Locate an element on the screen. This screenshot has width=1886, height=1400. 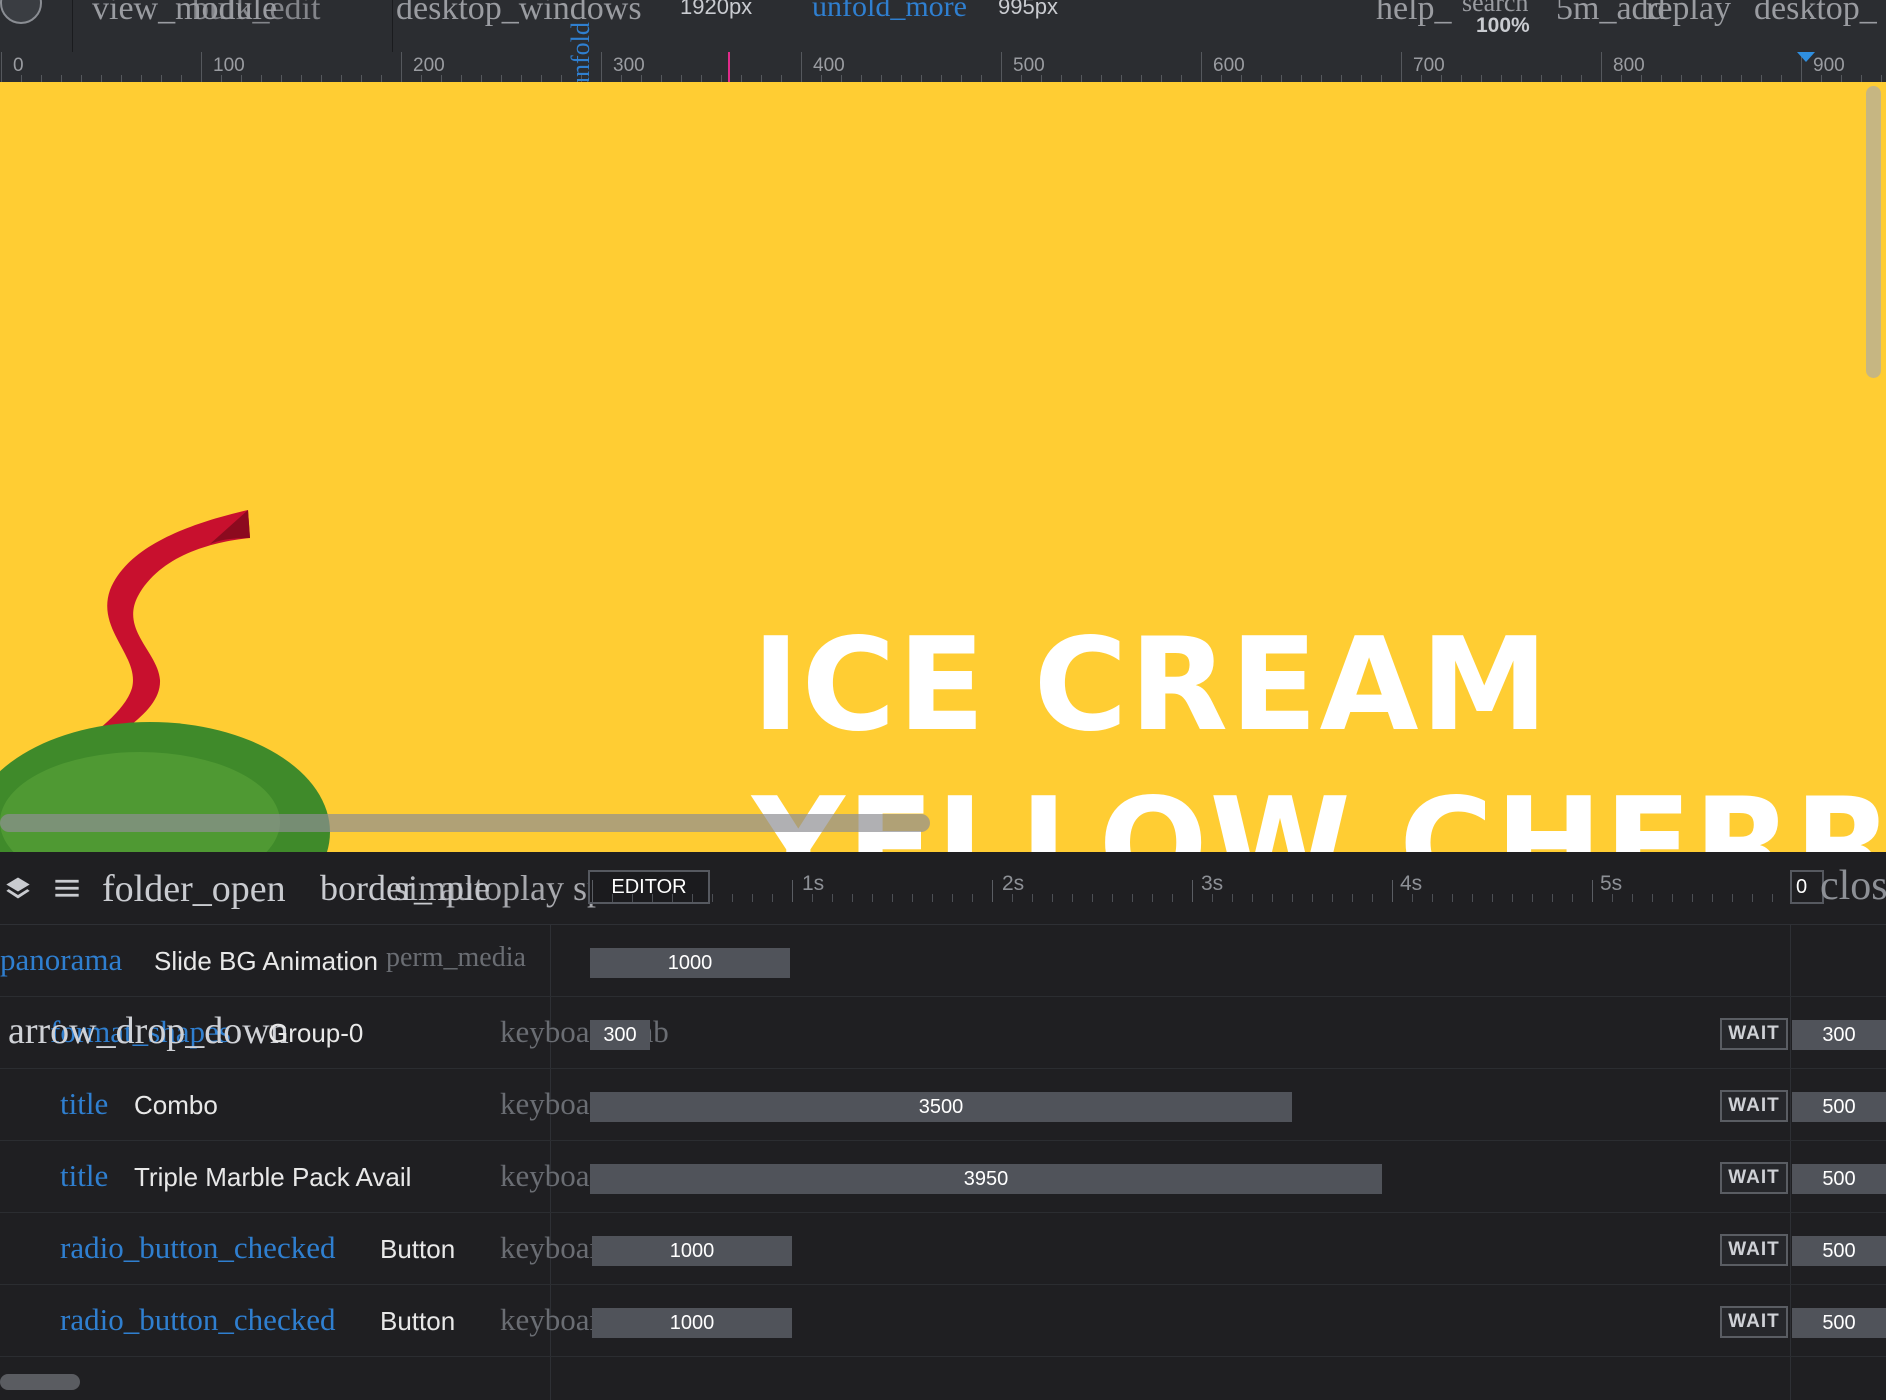
wordpress-logo-icon is located at coordinates (21, 12).